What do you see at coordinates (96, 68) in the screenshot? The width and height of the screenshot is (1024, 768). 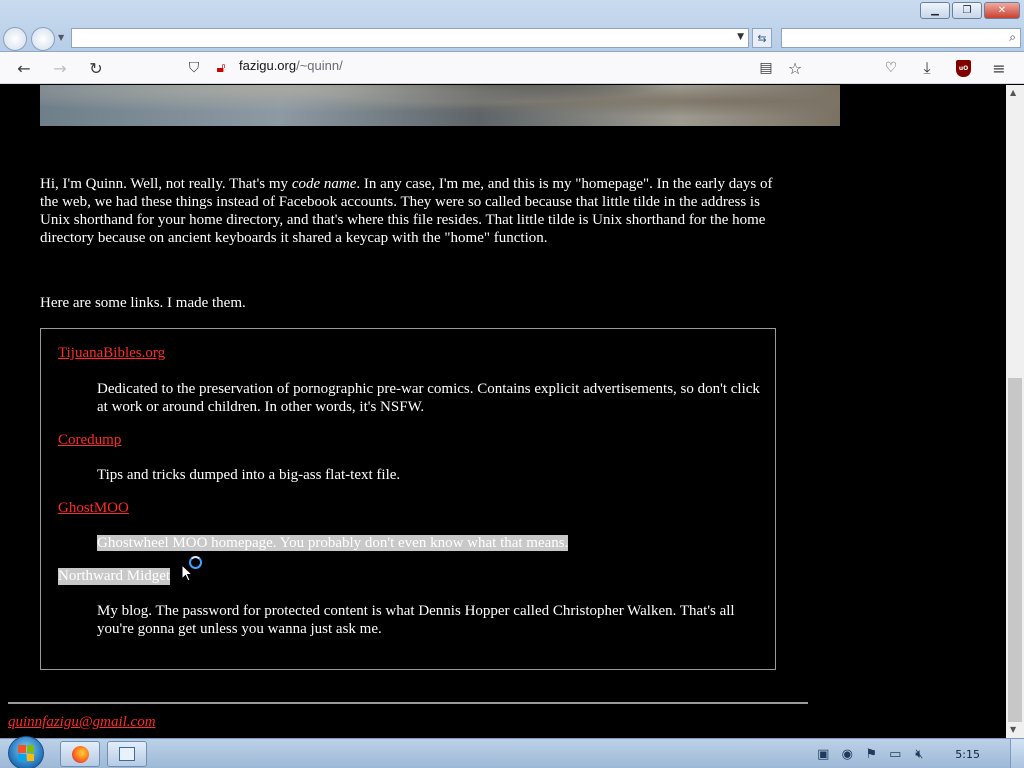 I see `reload-icon: ↻` at bounding box center [96, 68].